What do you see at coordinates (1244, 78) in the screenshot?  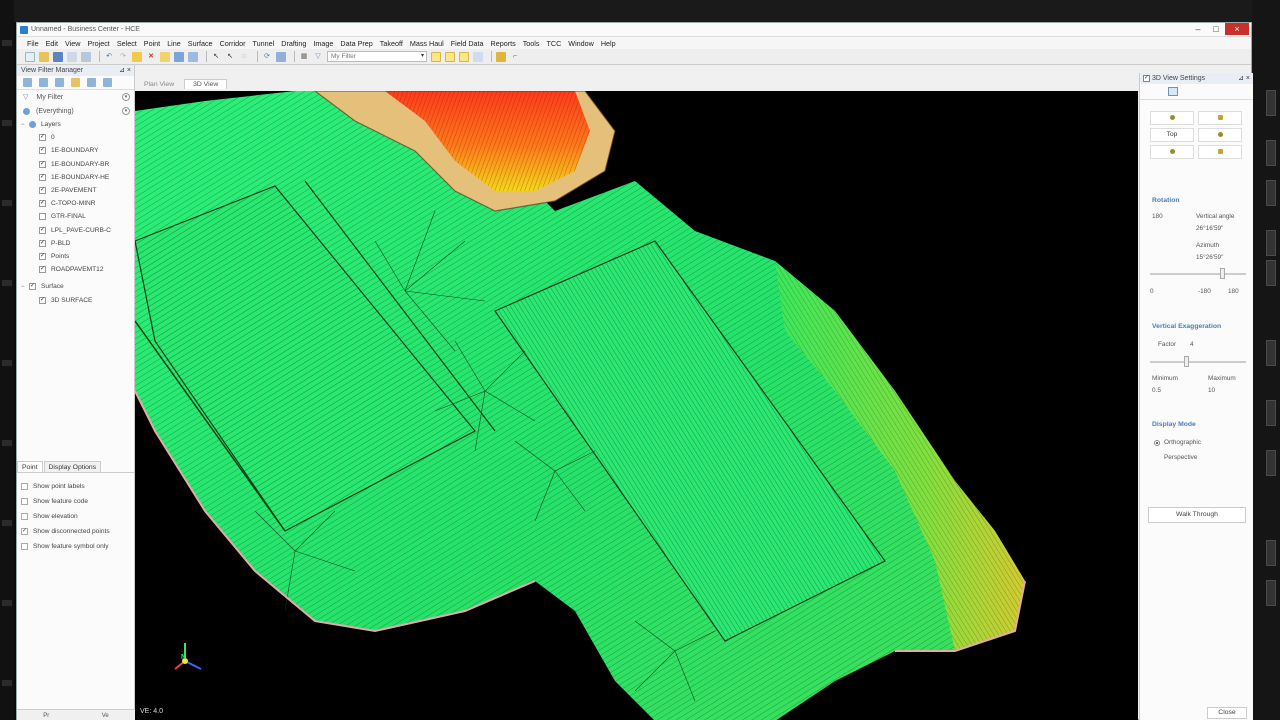 I see `settings-controls: ⊿ ×` at bounding box center [1244, 78].